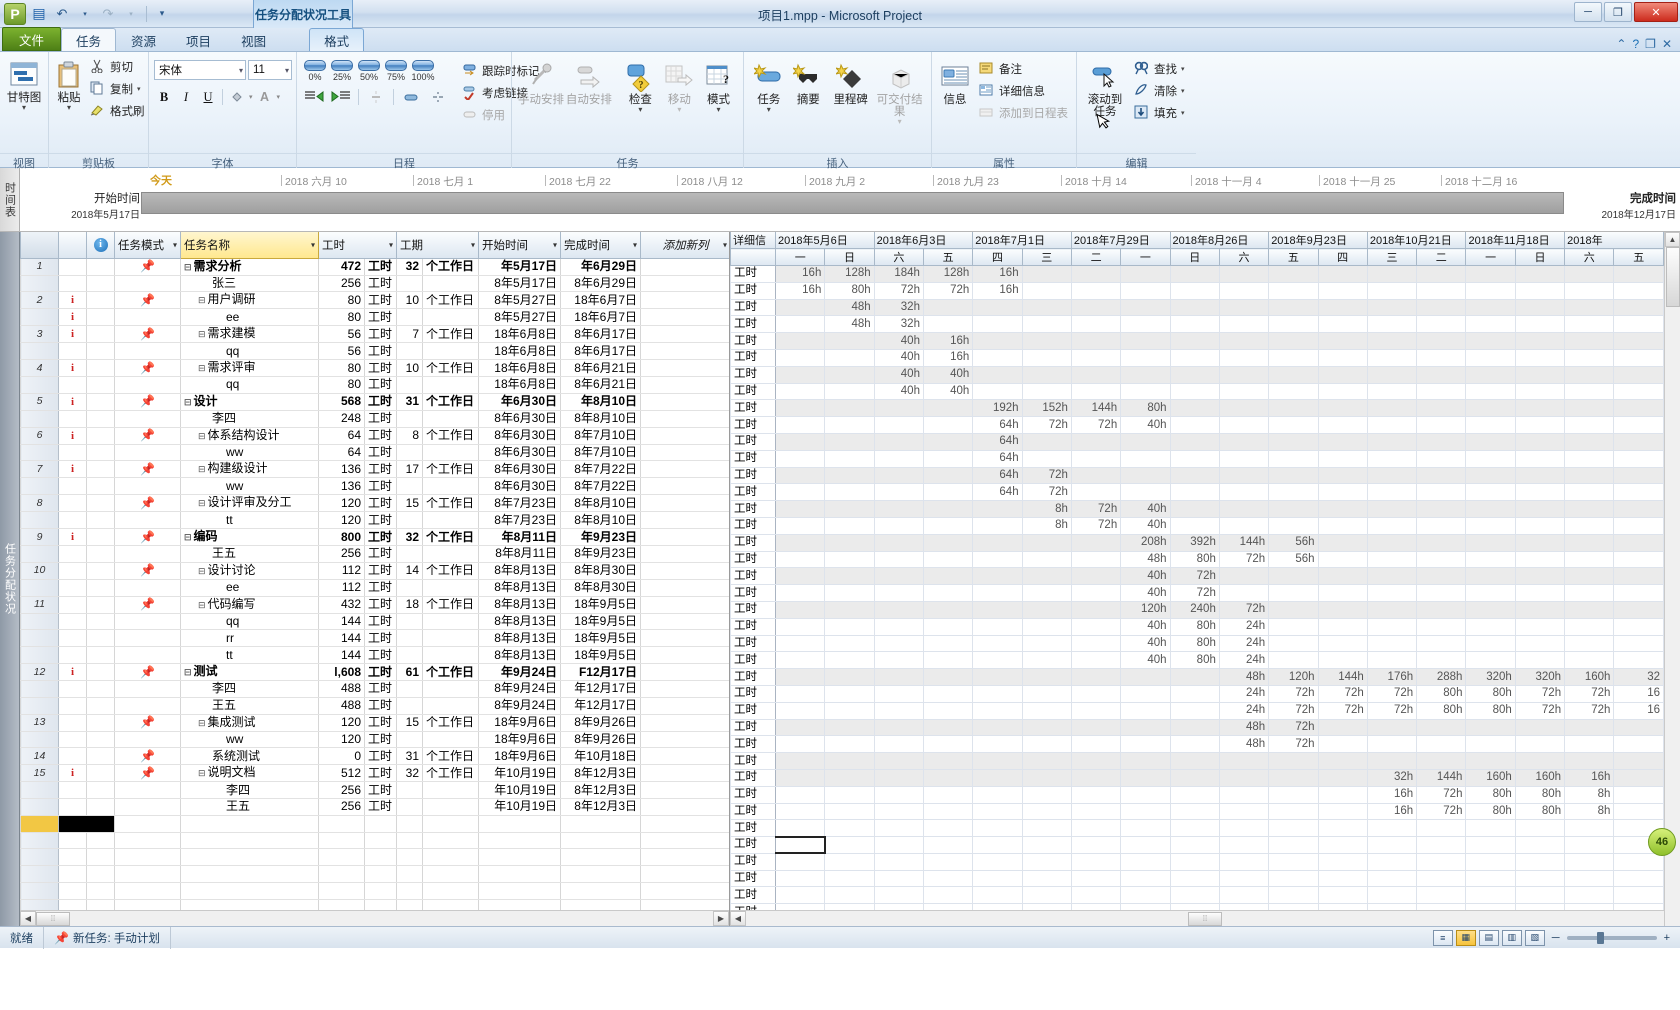  Describe the element at coordinates (997, 274) in the screenshot. I see `usage-value-cell: 16h` at that location.